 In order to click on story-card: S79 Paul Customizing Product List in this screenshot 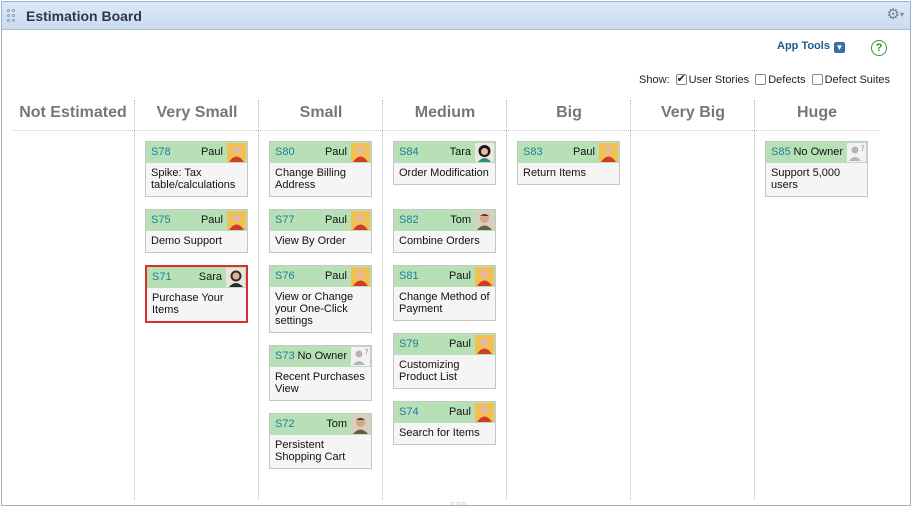, I will do `click(444, 361)`.